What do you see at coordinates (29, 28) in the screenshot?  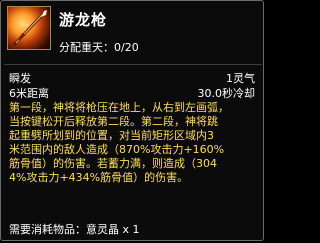 I see `spear-skill-icon` at bounding box center [29, 28].